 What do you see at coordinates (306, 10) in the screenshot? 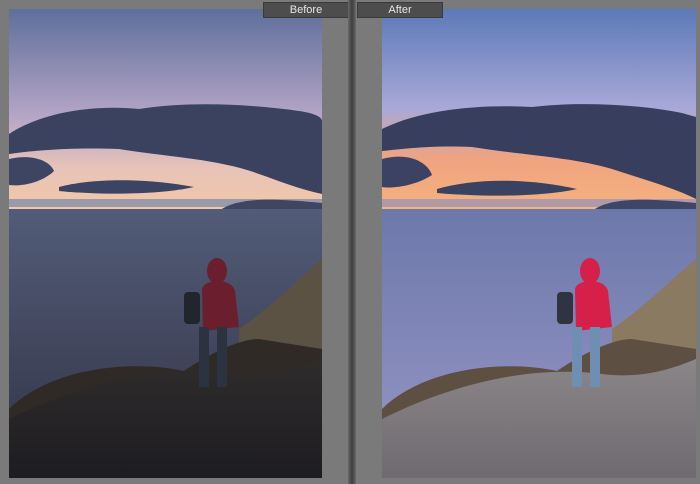
I see `before-label: Before` at bounding box center [306, 10].